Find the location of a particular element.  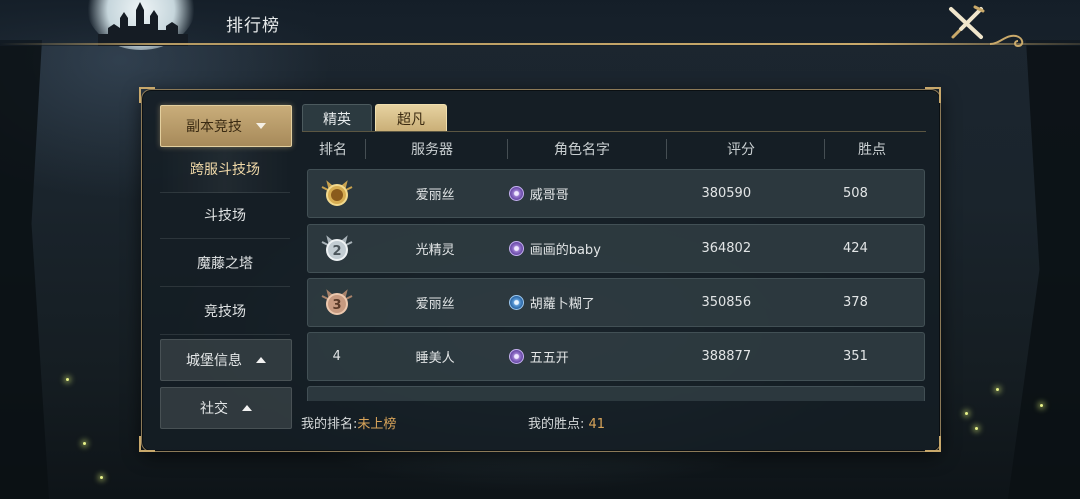

tab-label: 精英 is located at coordinates (337, 119).